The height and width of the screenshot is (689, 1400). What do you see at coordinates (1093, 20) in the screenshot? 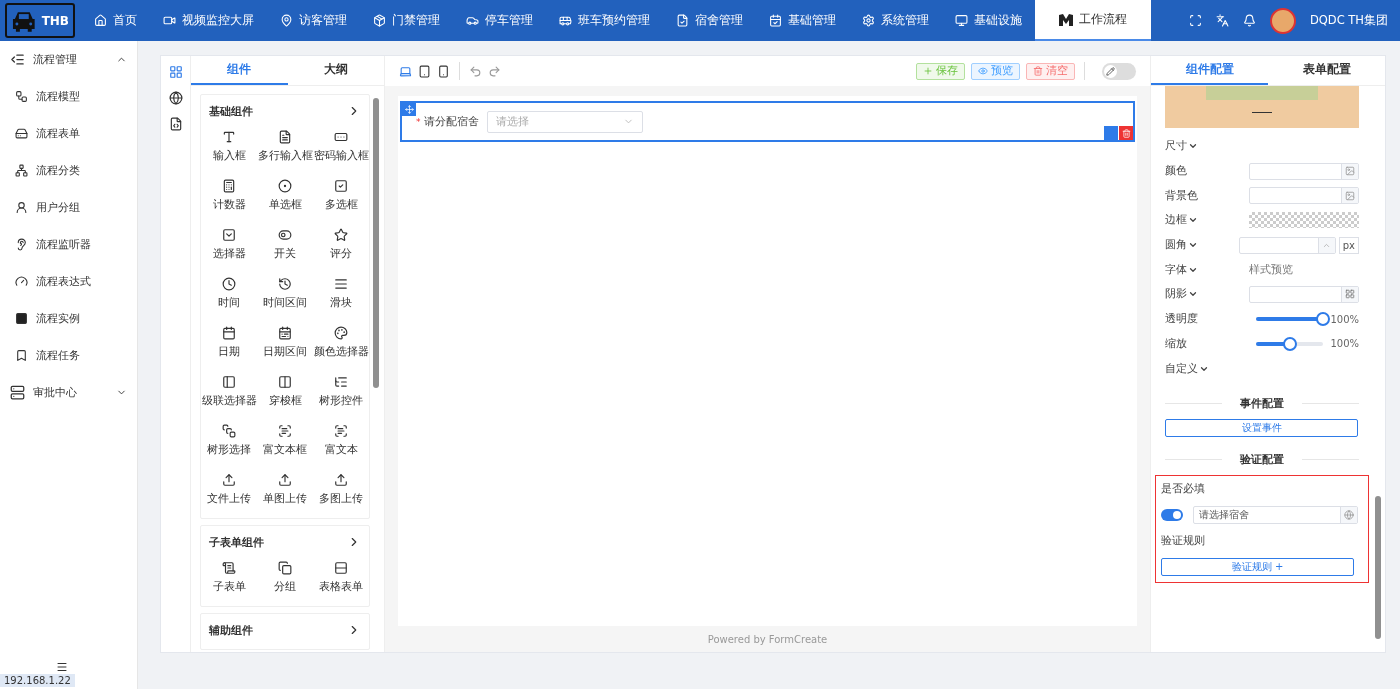
I see `nav-tab: 工作流程` at bounding box center [1093, 20].